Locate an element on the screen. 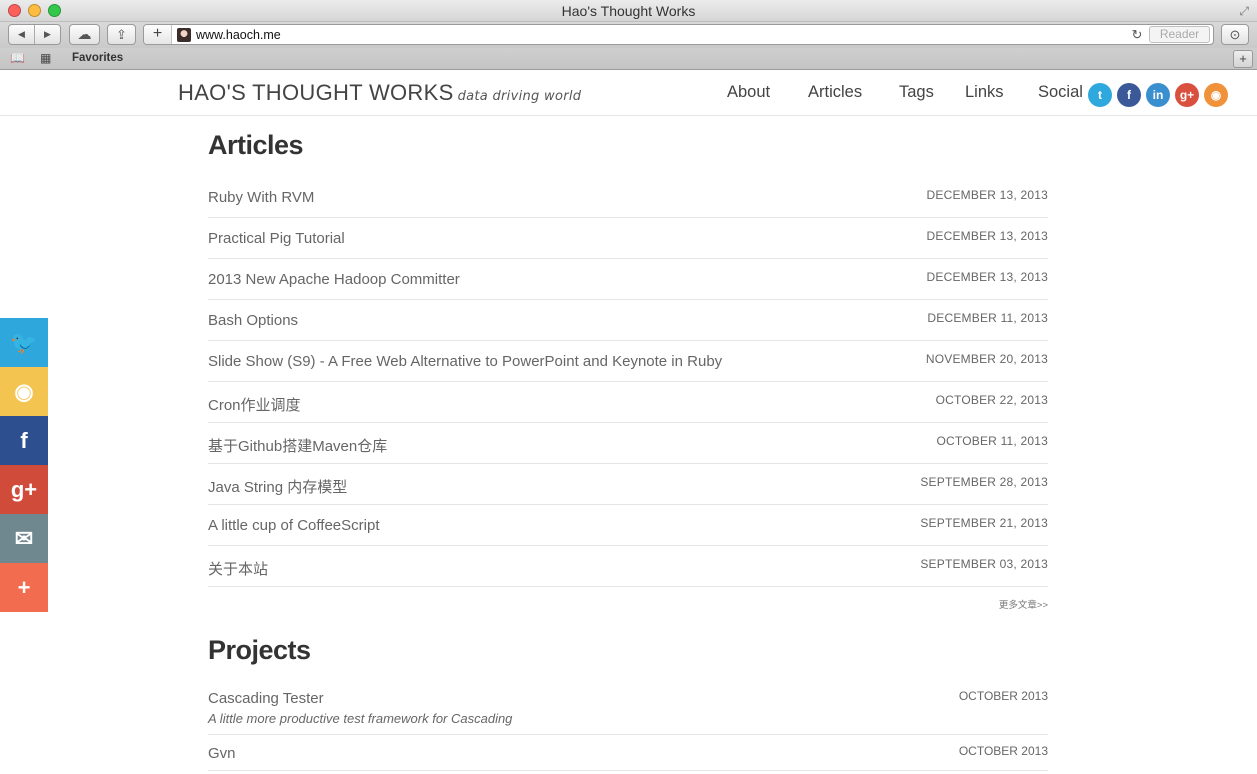  article-title-link: Practical Pig Tutorial is located at coordinates (276, 238).